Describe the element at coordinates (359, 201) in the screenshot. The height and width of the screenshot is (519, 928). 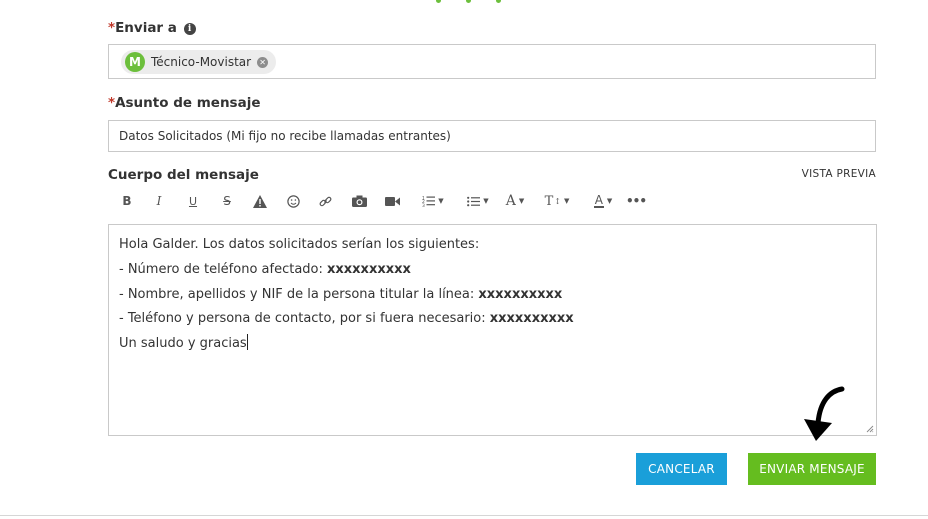
I see `camera-icon` at that location.